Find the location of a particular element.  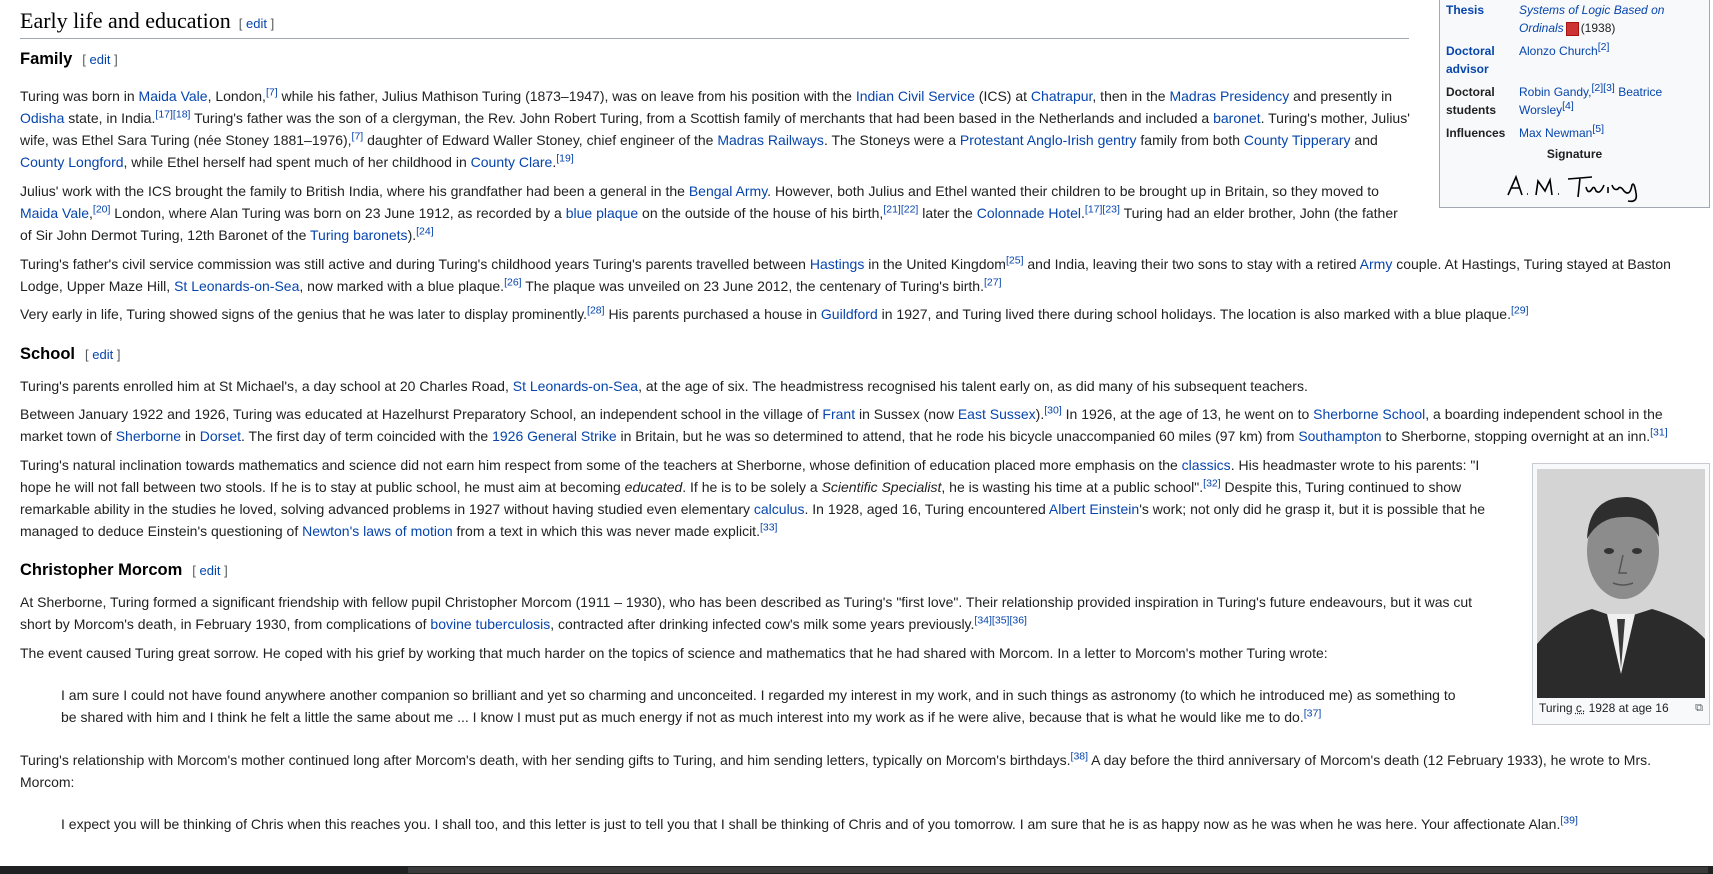

wiki-link: Frant is located at coordinates (838, 414).